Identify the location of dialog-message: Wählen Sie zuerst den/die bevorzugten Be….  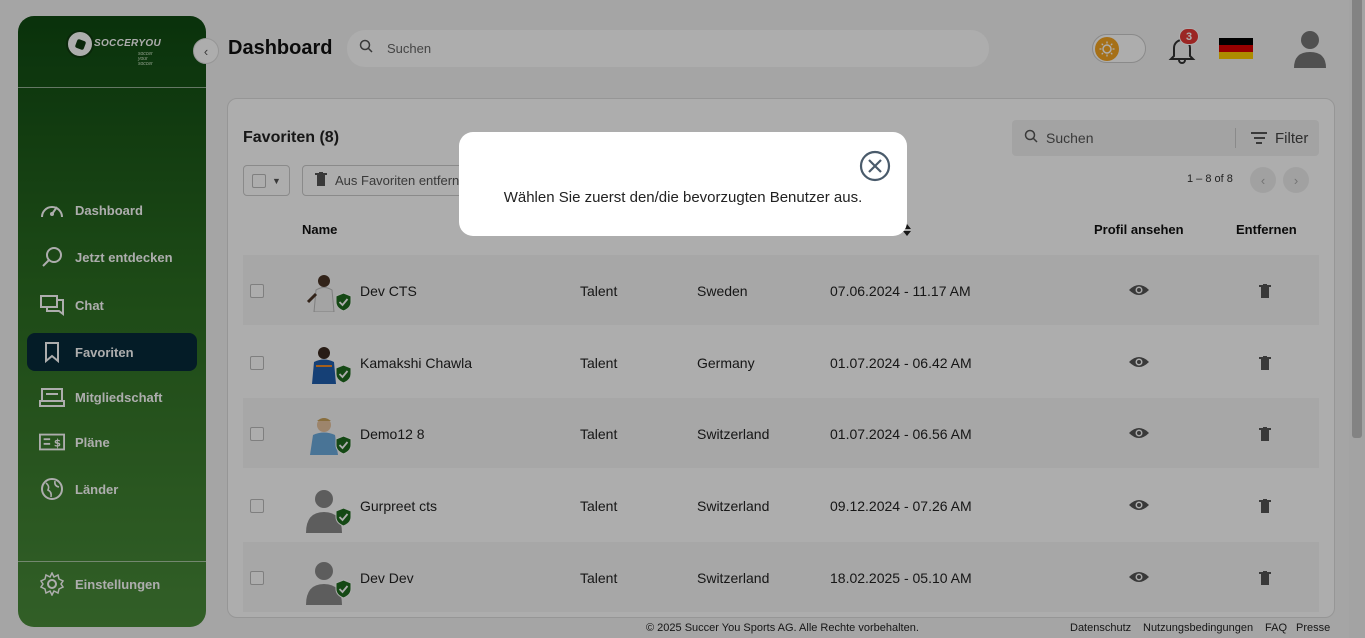
(683, 197).